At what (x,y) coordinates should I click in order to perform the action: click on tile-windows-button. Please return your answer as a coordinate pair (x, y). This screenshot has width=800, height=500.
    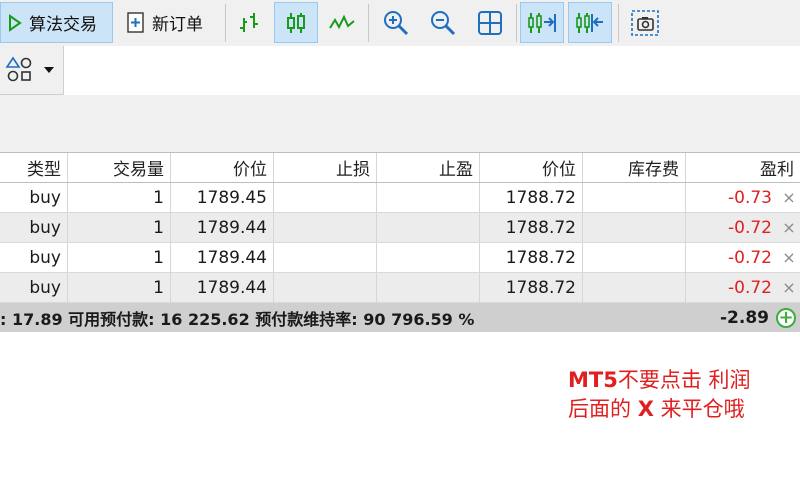
    Looking at the image, I should click on (490, 22).